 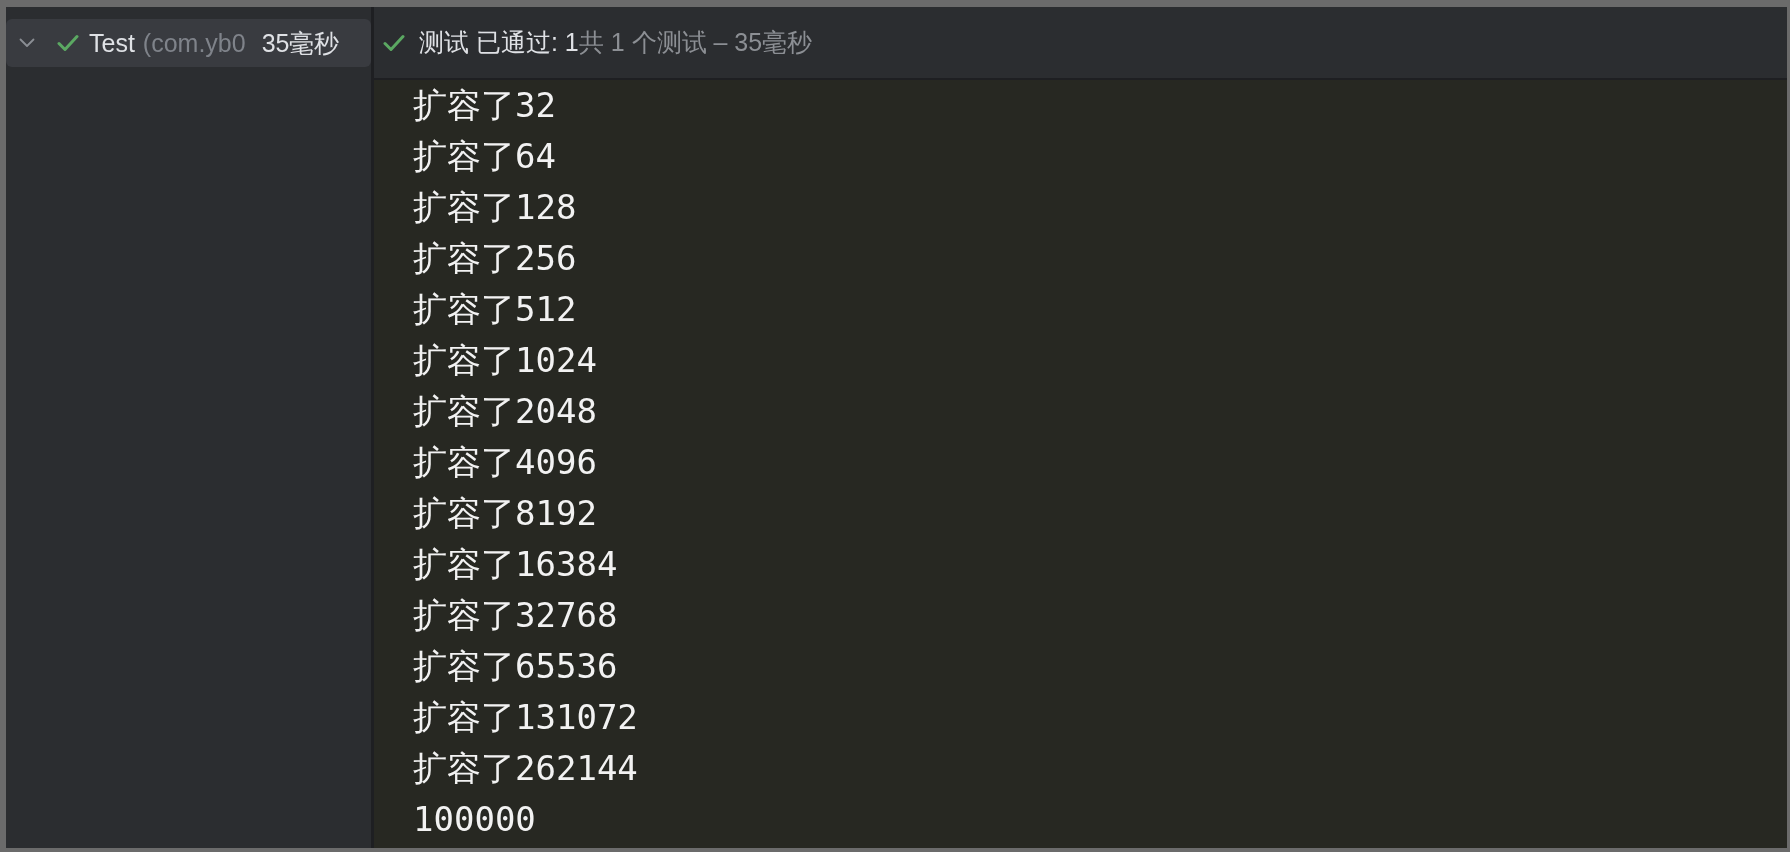 What do you see at coordinates (27, 43) in the screenshot?
I see `chevron-down-icon` at bounding box center [27, 43].